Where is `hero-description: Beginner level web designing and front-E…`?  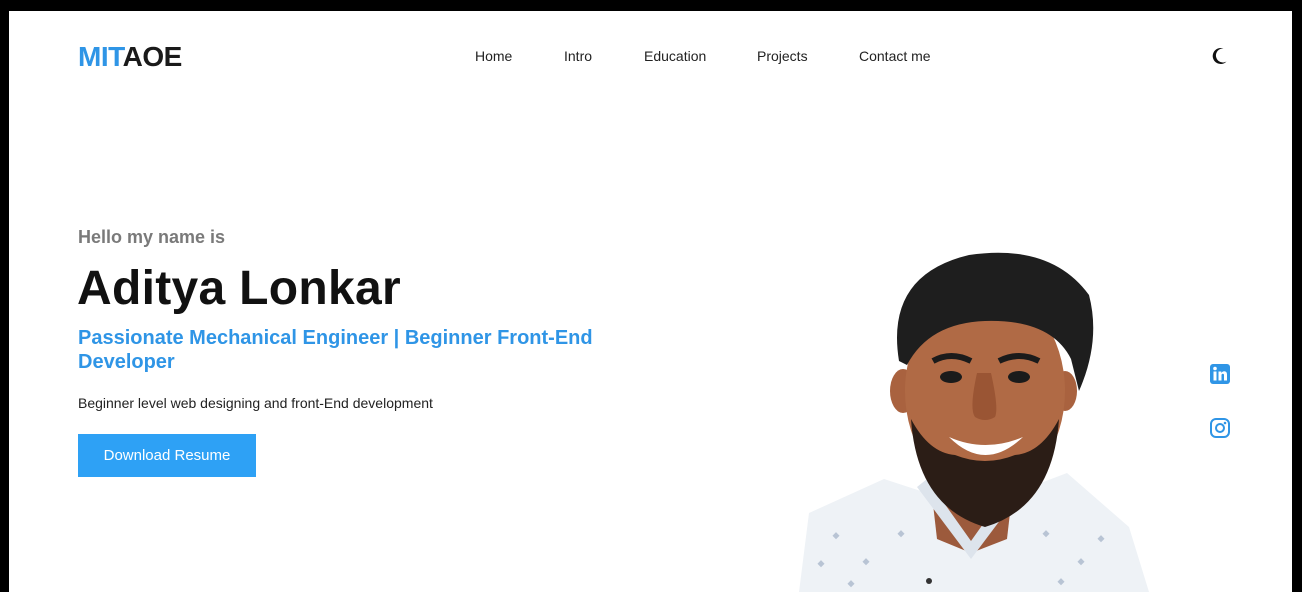 hero-description: Beginner level web designing and front-E… is located at coordinates (255, 403).